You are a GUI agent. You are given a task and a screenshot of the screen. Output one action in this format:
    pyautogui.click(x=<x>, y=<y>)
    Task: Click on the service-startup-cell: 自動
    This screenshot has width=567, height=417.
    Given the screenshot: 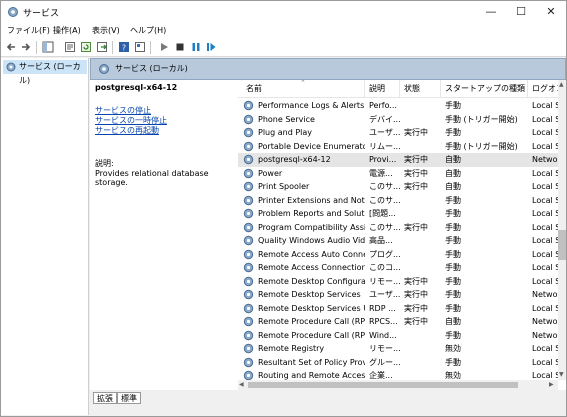 What is the action you would take?
    pyautogui.click(x=453, y=173)
    